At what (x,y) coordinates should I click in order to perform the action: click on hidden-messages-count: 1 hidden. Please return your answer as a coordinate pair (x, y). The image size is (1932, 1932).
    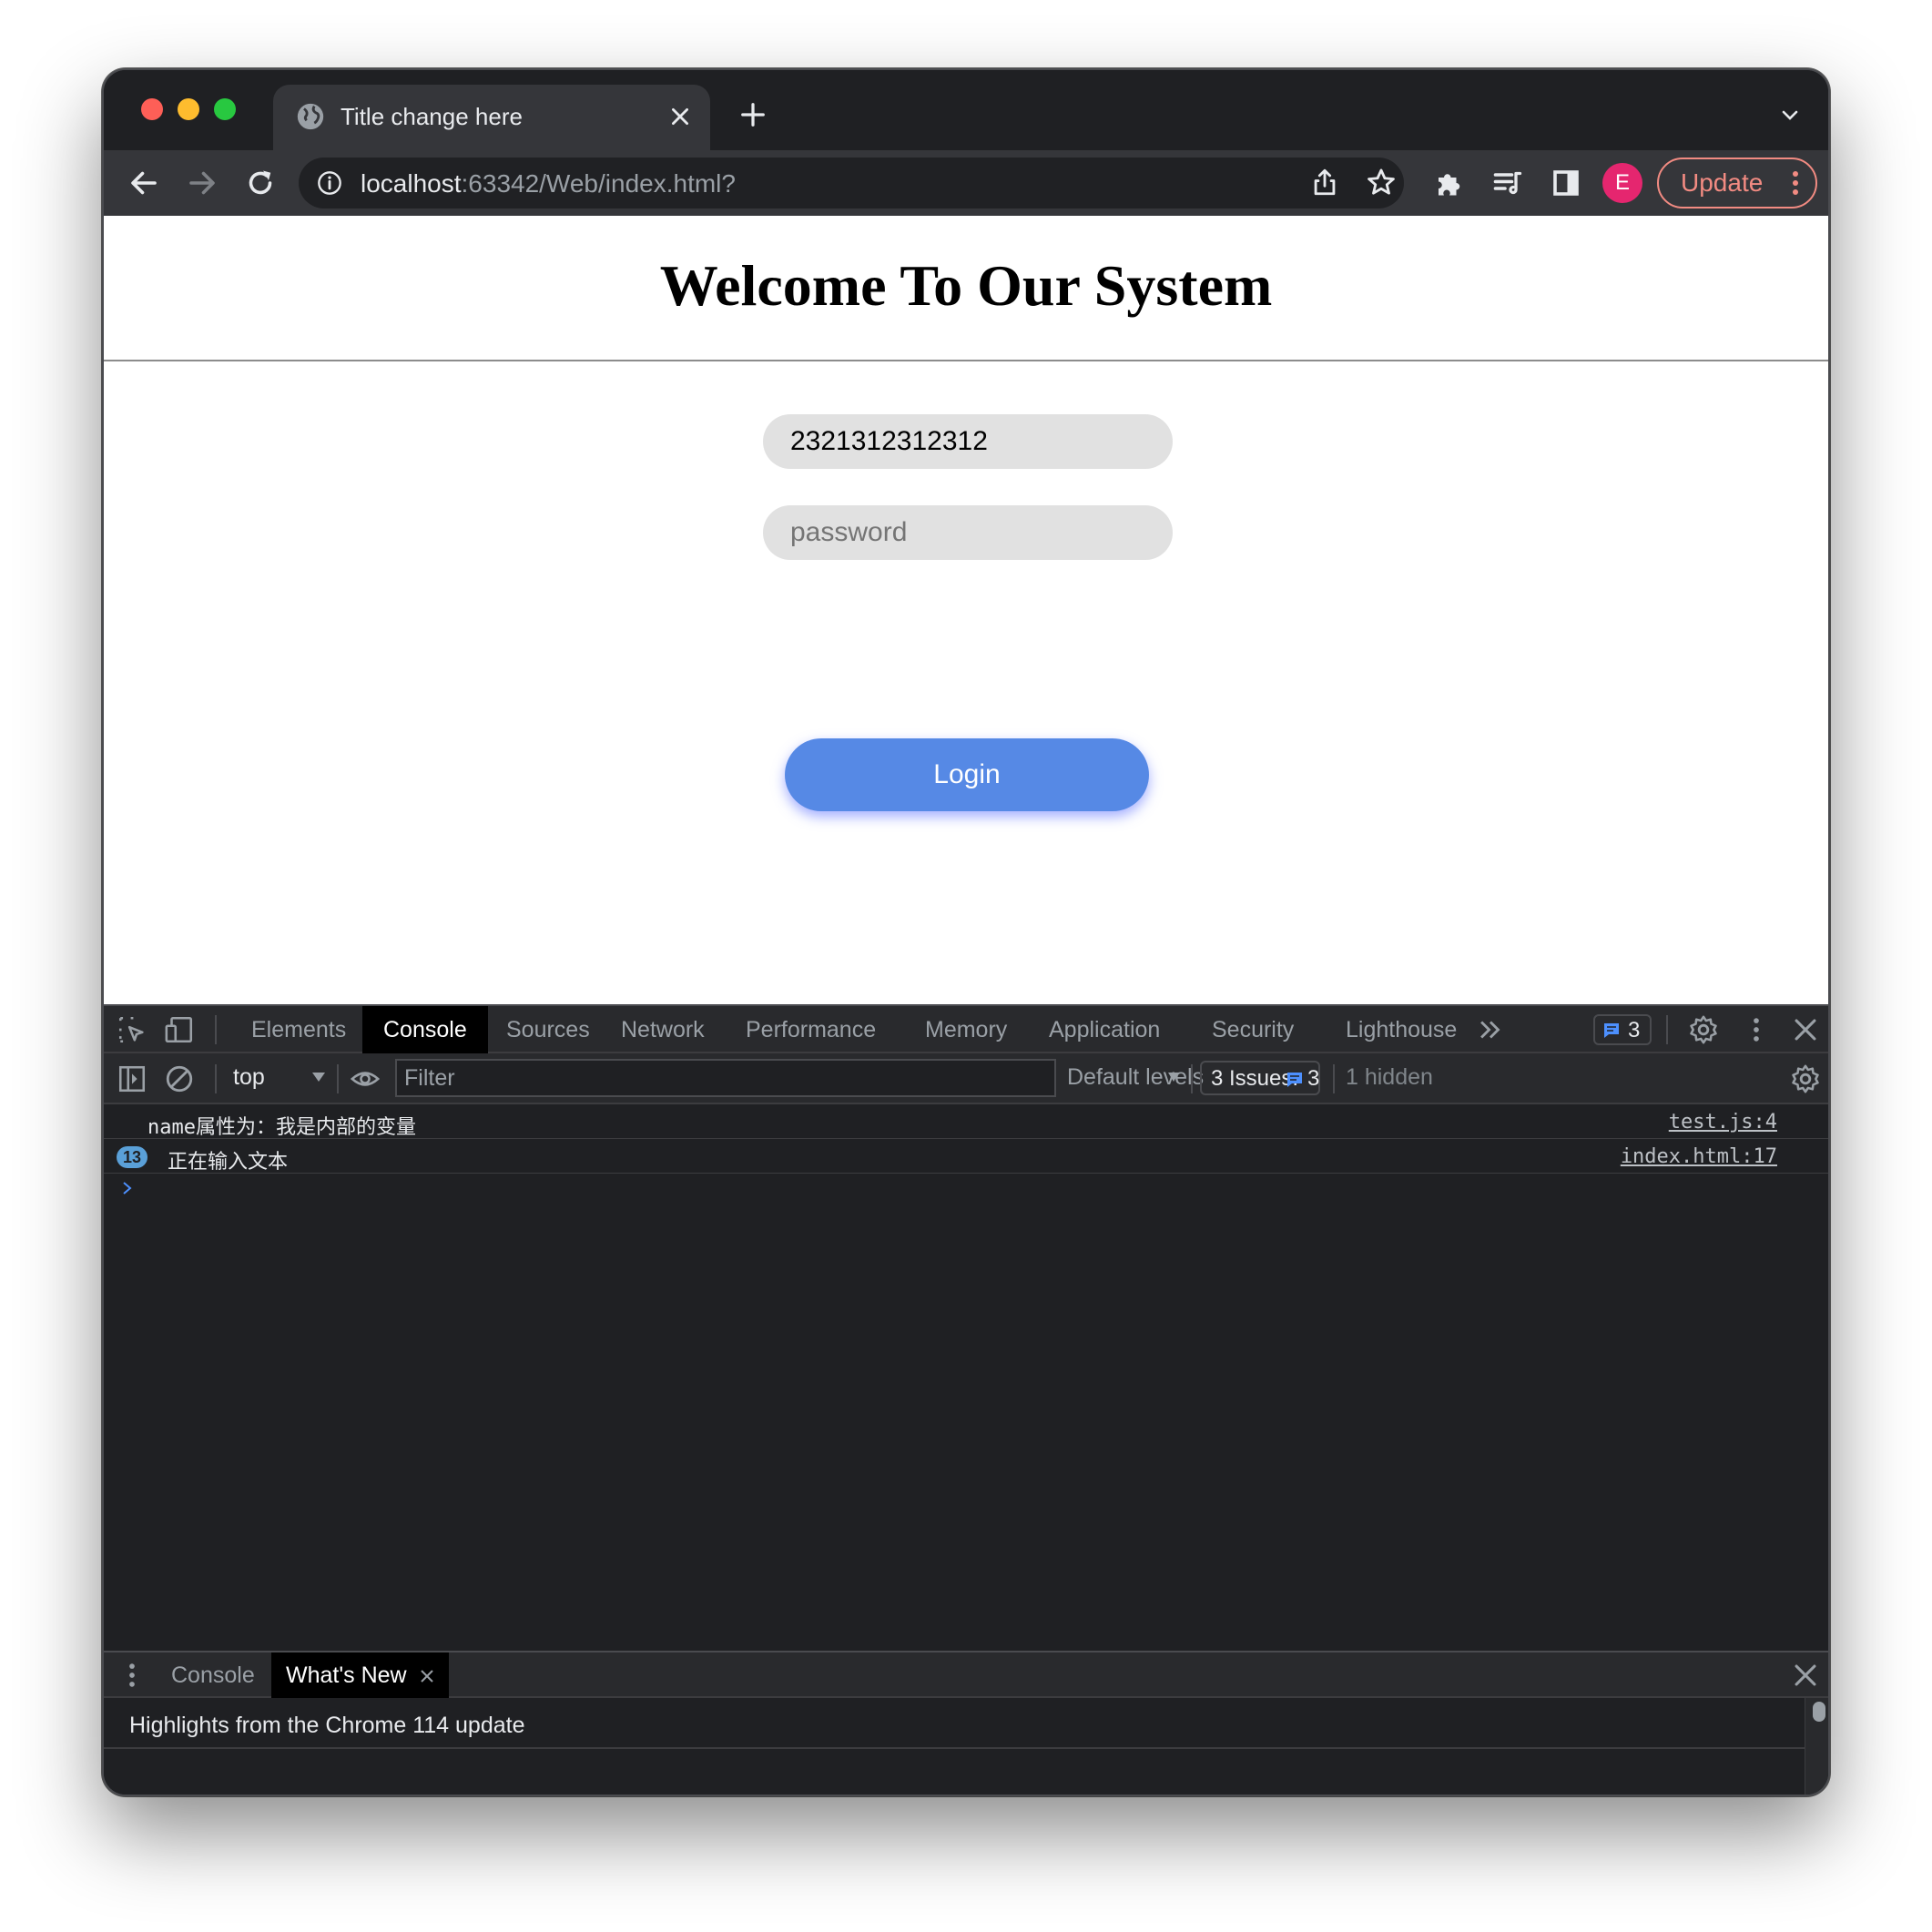
    Looking at the image, I should click on (1389, 1077).